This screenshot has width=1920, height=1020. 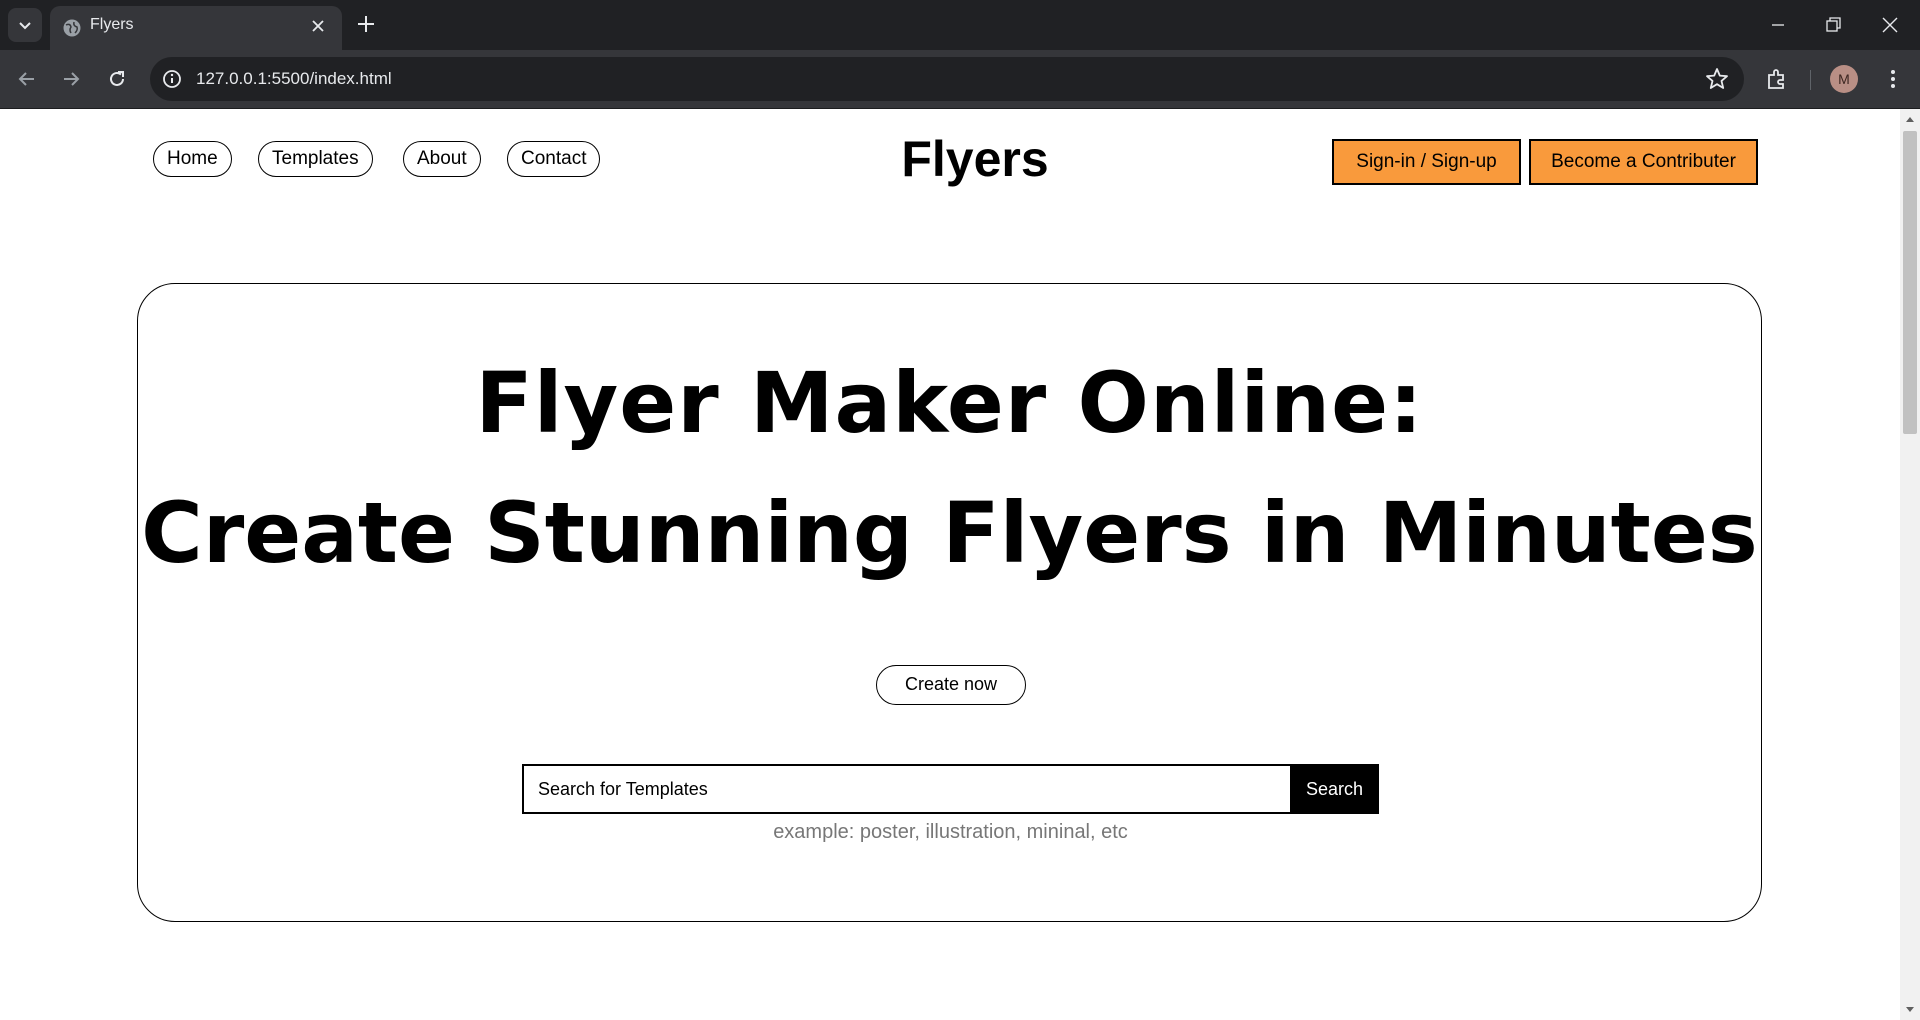 I want to click on globe-icon, so click(x=72, y=28).